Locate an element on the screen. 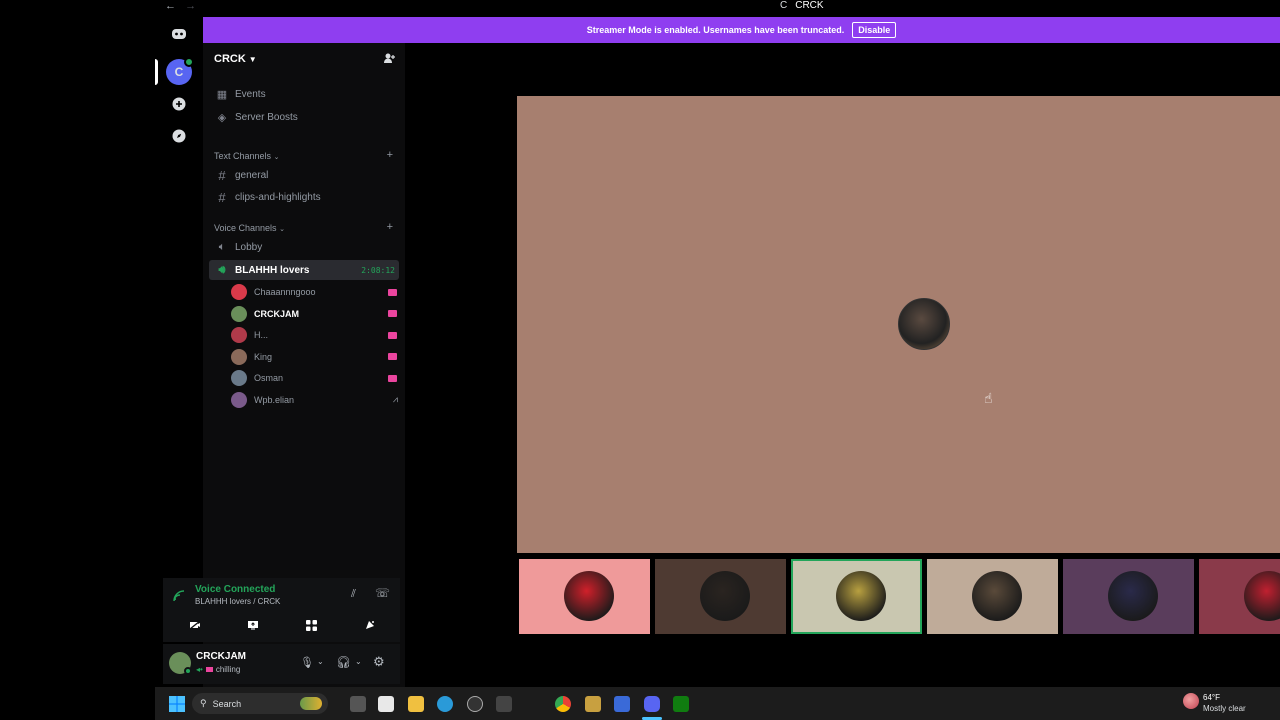 The height and width of the screenshot is (720, 1280). voice-member: Osman is located at coordinates (315, 378).